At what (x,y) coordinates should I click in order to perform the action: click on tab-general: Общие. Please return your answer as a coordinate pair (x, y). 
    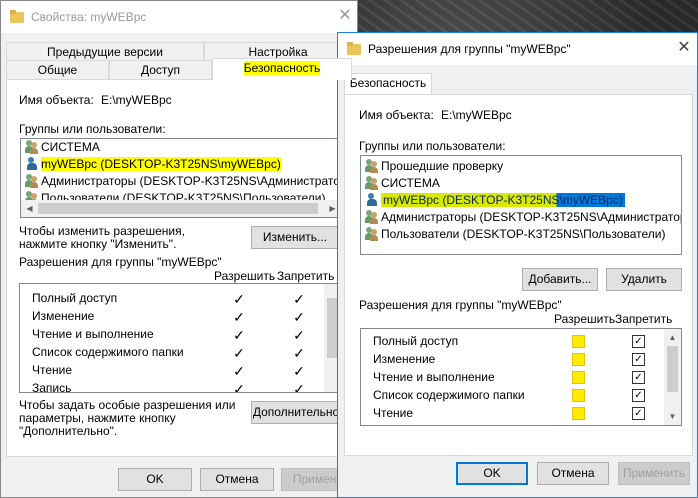
    Looking at the image, I should click on (57, 70).